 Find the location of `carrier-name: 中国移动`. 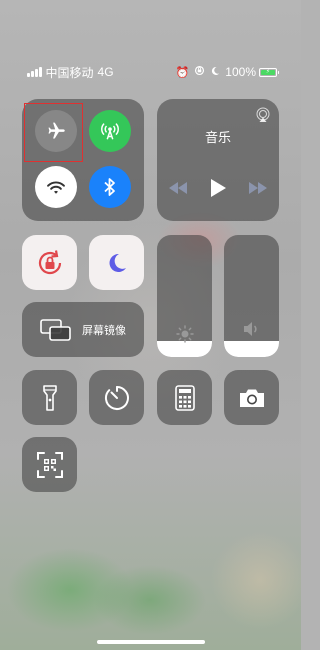

carrier-name: 中国移动 is located at coordinates (69, 72).